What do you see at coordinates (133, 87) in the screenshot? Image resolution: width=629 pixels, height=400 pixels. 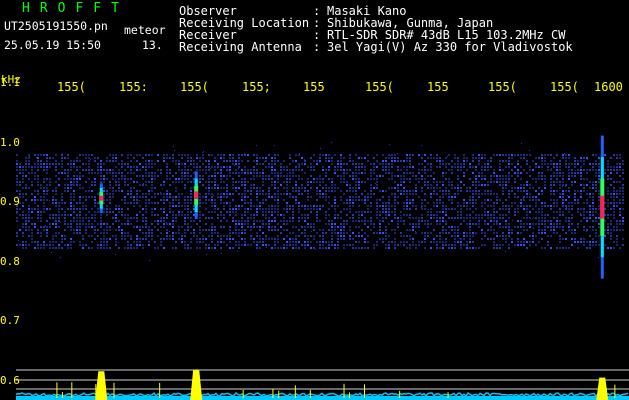 I see `x-tick-label: 155:` at bounding box center [133, 87].